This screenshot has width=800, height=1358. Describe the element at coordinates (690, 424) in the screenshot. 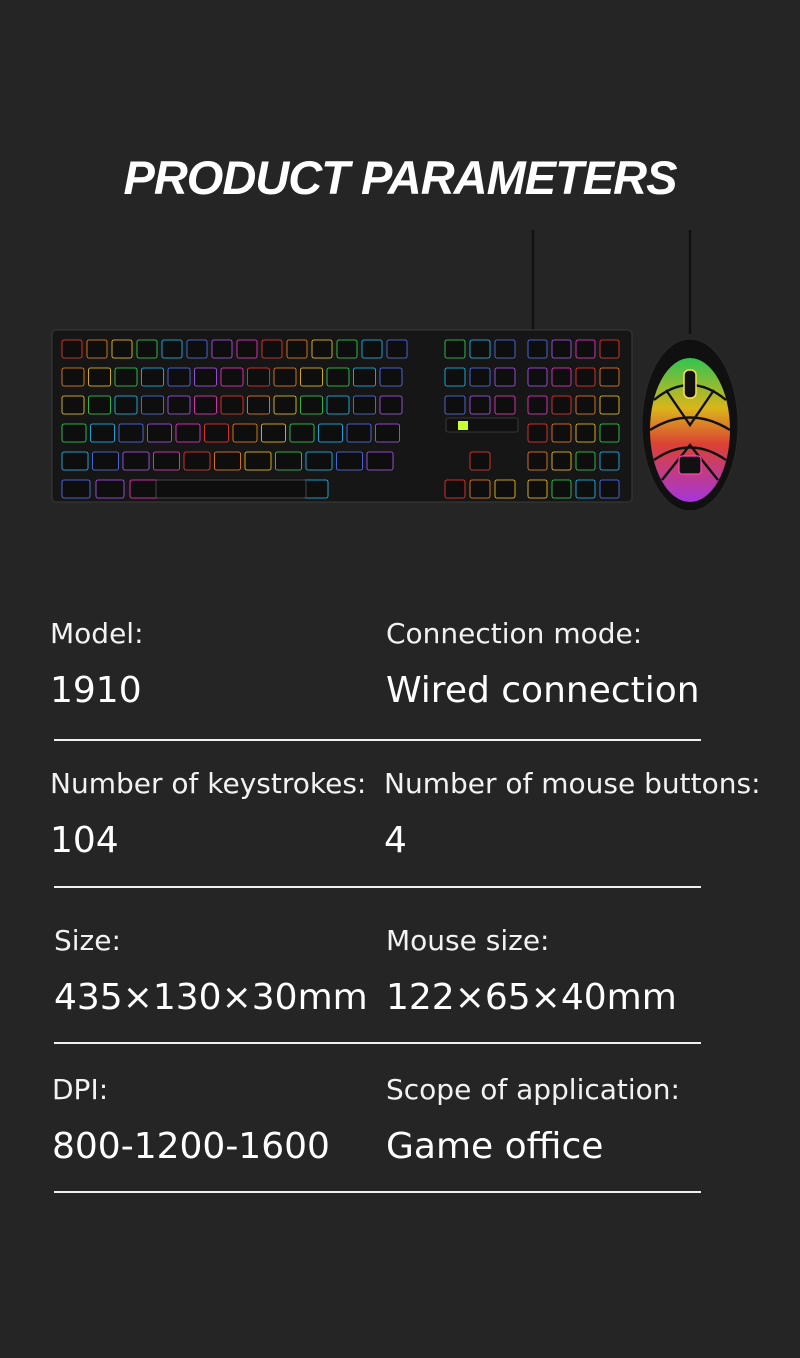

I see `gaming-mouse-icon` at that location.